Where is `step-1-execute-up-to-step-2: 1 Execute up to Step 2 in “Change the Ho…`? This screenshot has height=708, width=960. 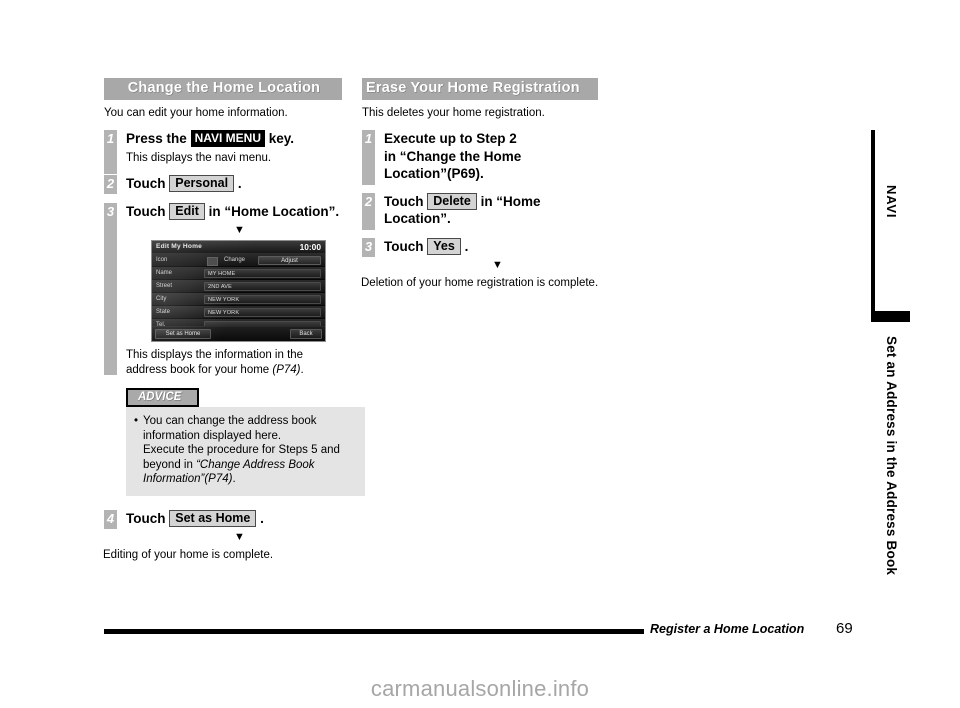 step-1-execute-up-to-step-2: 1 Execute up to Step 2 in “Change the Ho… is located at coordinates (482, 157).